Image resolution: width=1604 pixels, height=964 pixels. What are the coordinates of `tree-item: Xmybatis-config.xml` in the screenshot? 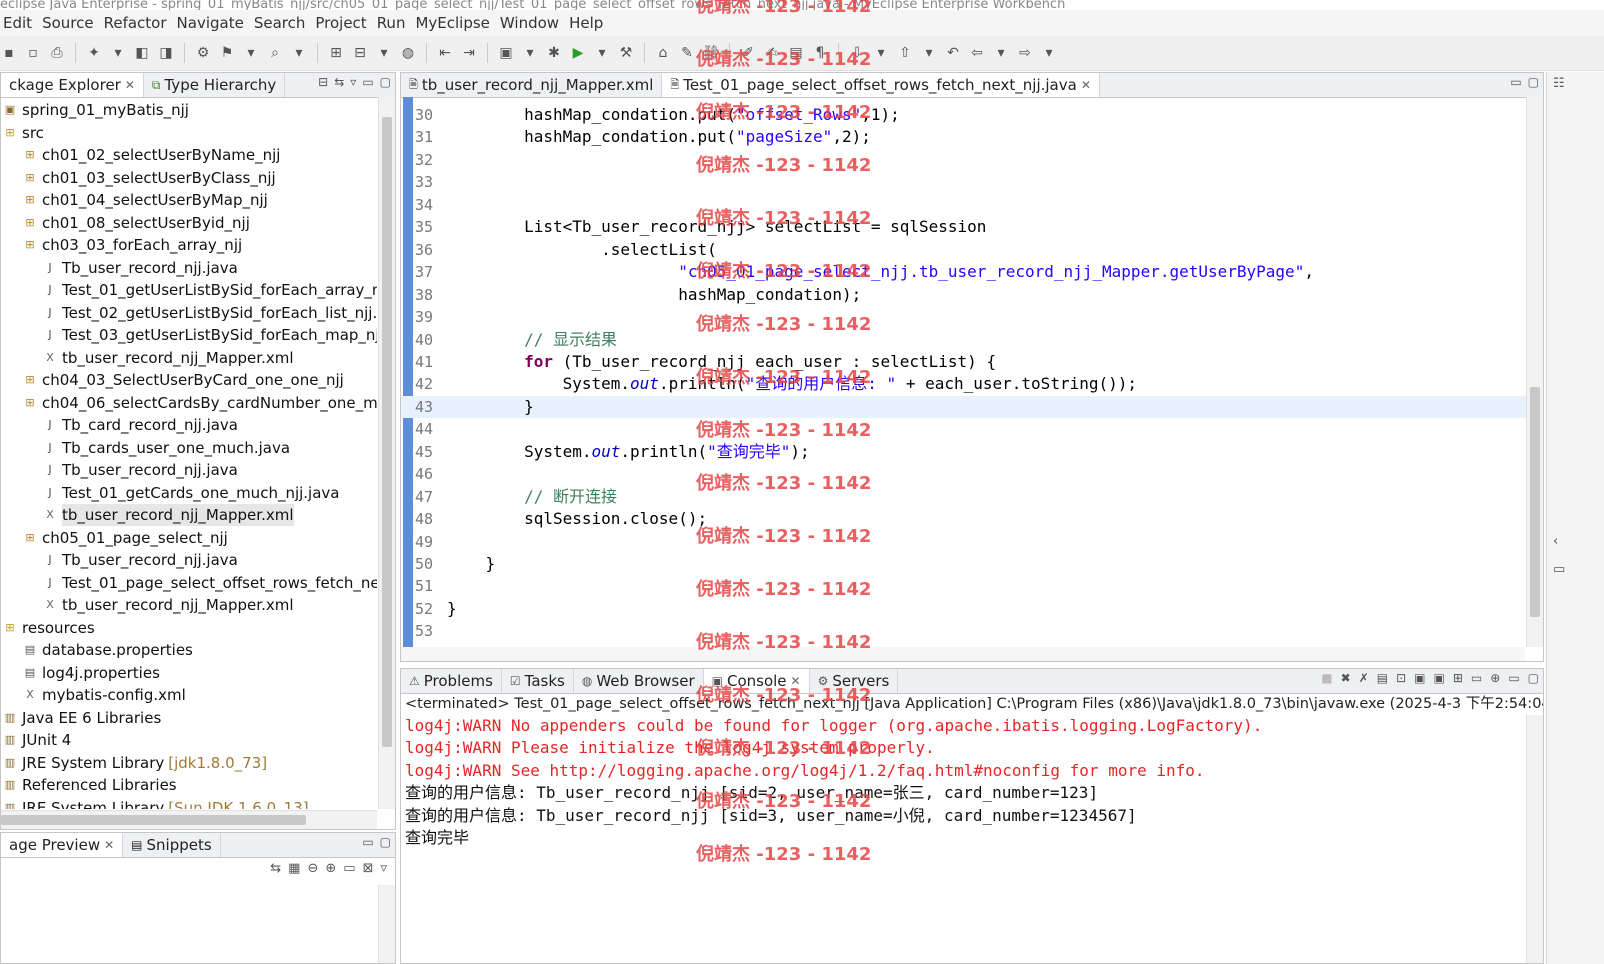 It's located at (104, 695).